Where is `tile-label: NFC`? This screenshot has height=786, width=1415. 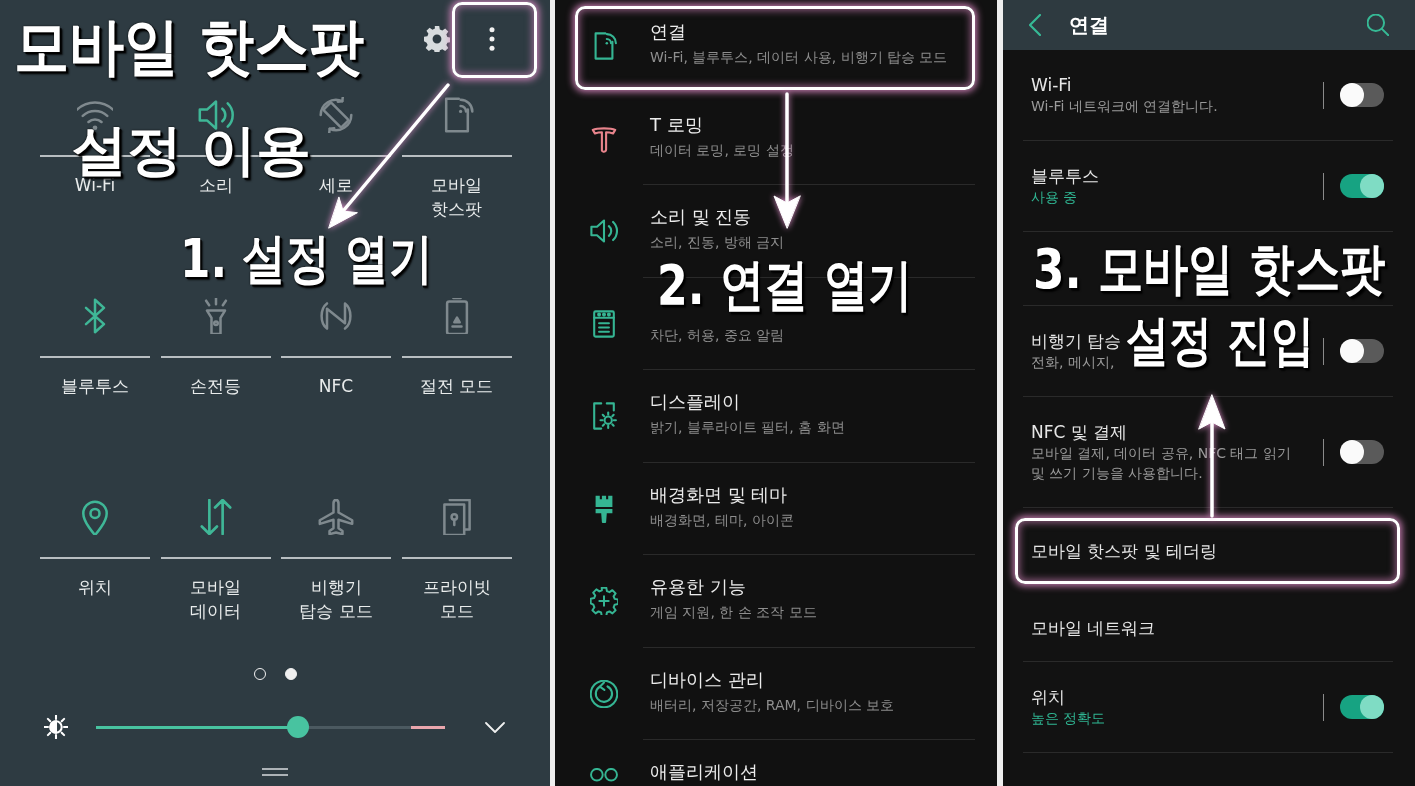
tile-label: NFC is located at coordinates (336, 386).